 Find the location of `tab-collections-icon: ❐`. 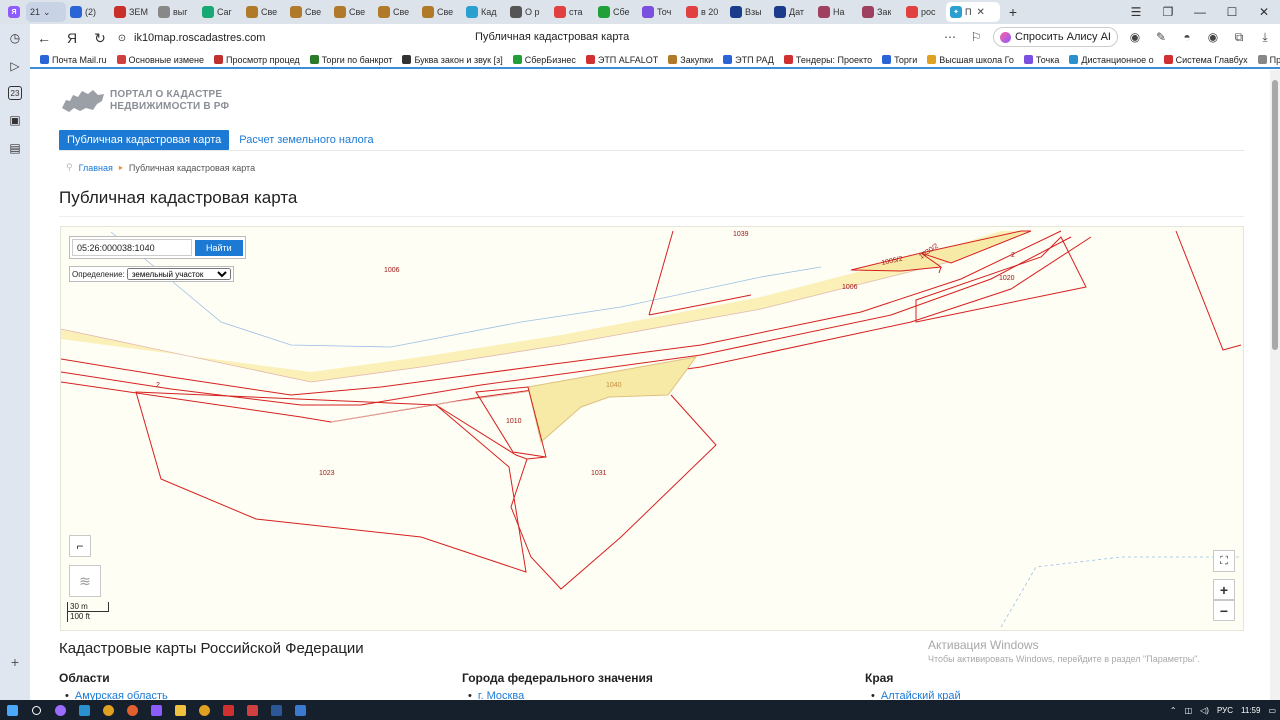

tab-collections-icon: ❐ is located at coordinates (1168, 12).